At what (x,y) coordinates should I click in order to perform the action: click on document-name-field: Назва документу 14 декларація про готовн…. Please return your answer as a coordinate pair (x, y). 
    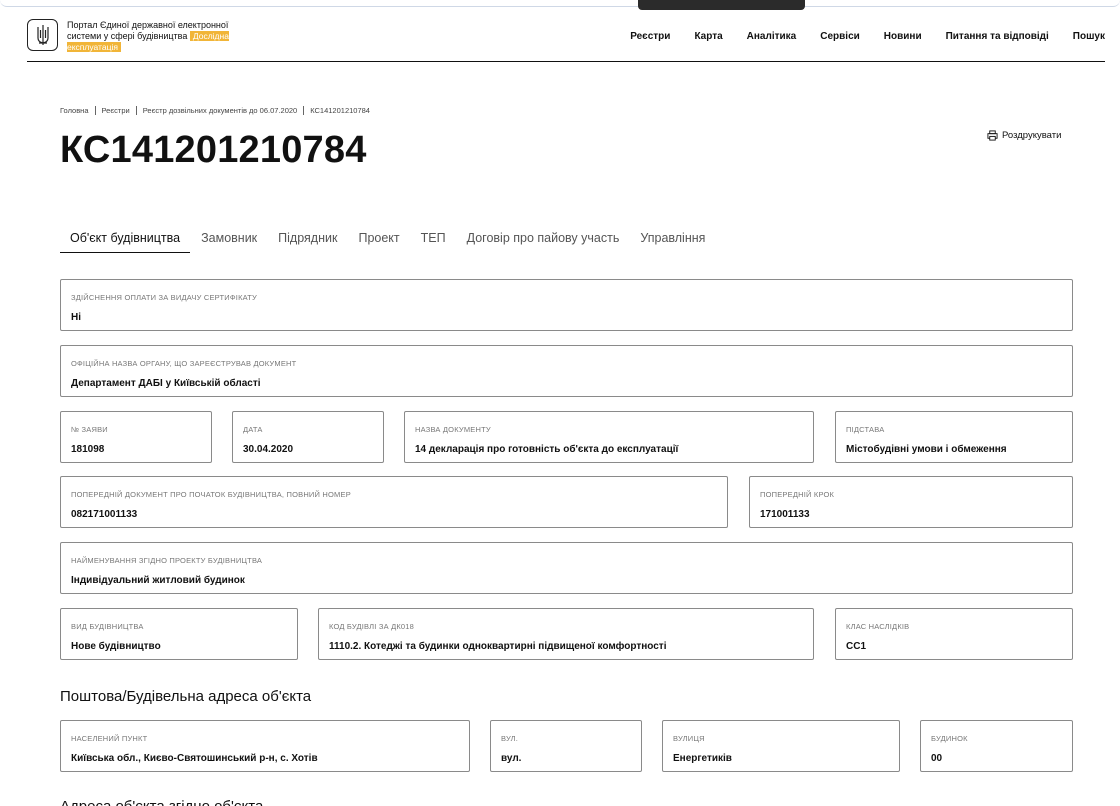
    Looking at the image, I should click on (609, 437).